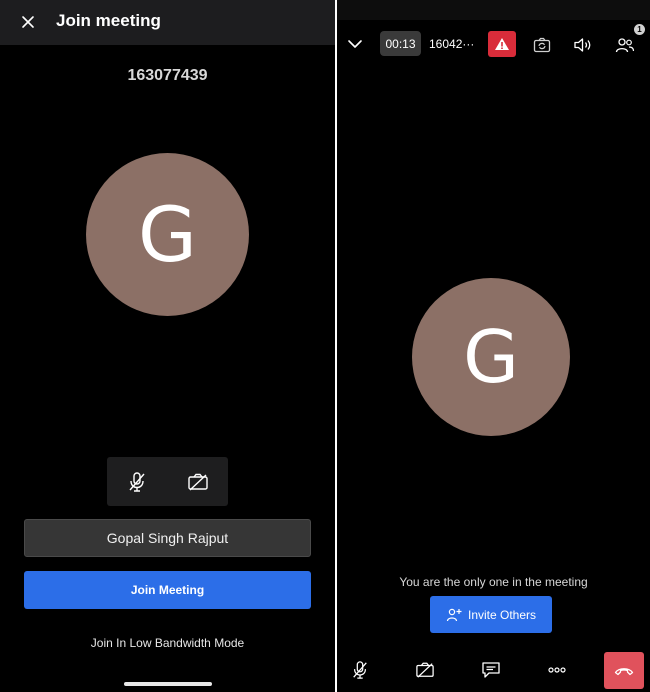 This screenshot has height=692, width=650. I want to click on chat-icon, so click(491, 670).